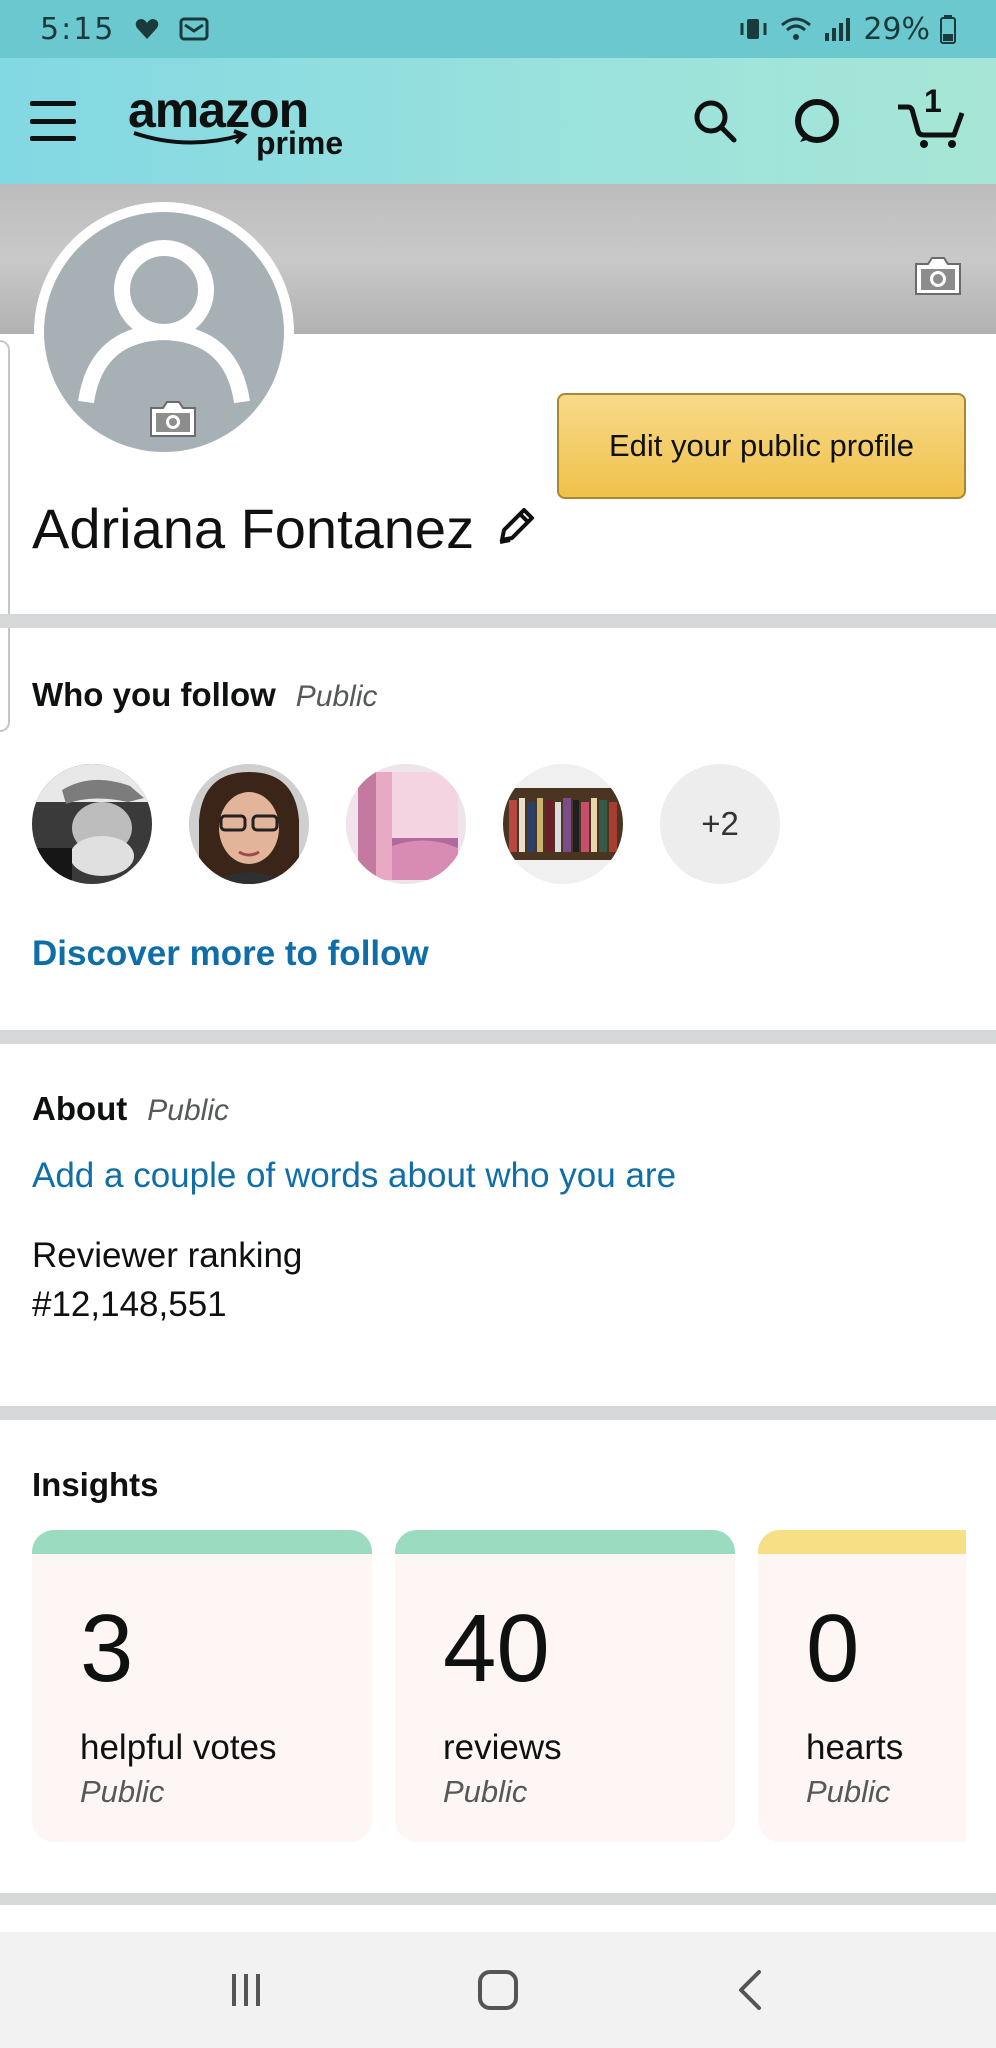  I want to click on about-heading: About Public, so click(130, 1109).